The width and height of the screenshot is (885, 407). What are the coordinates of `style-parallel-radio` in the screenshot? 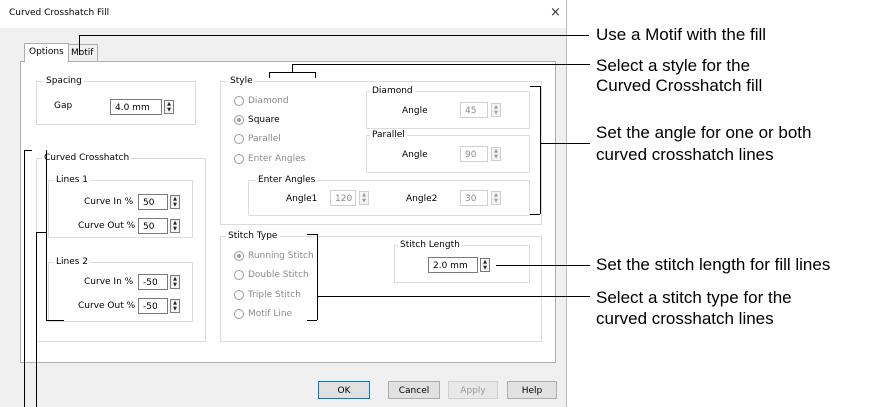 It's located at (239, 139).